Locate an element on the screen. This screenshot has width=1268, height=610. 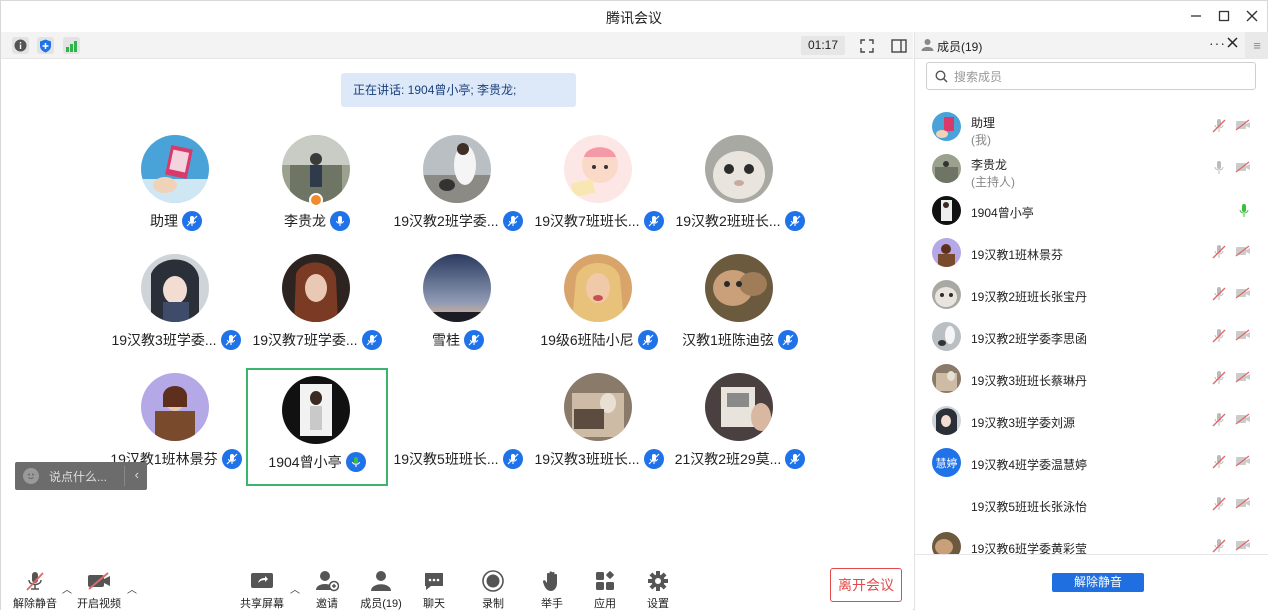
invite-button: 邀请 is located at coordinates (327, 589).